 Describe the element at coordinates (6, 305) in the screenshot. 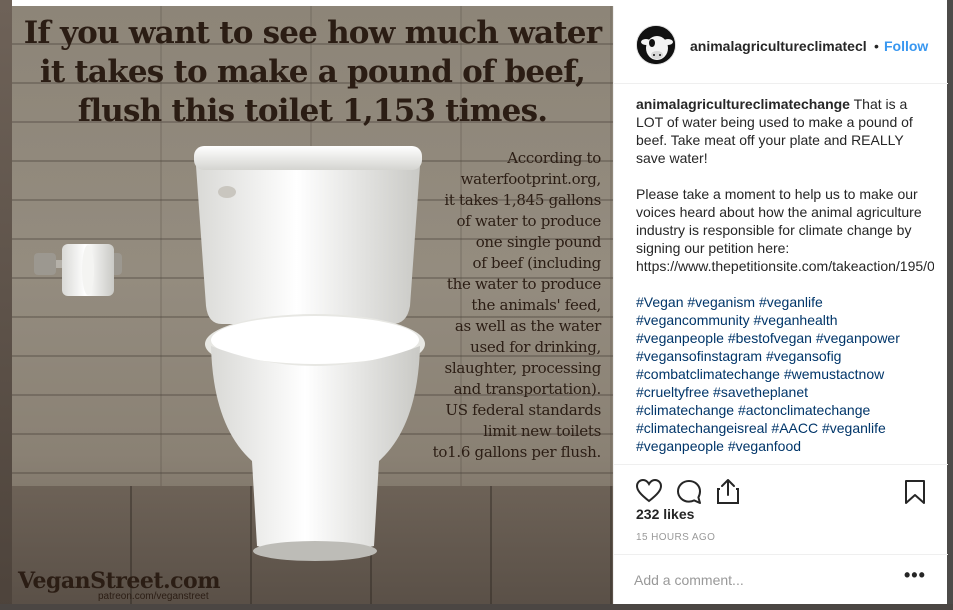

I see `backdrop-left` at that location.